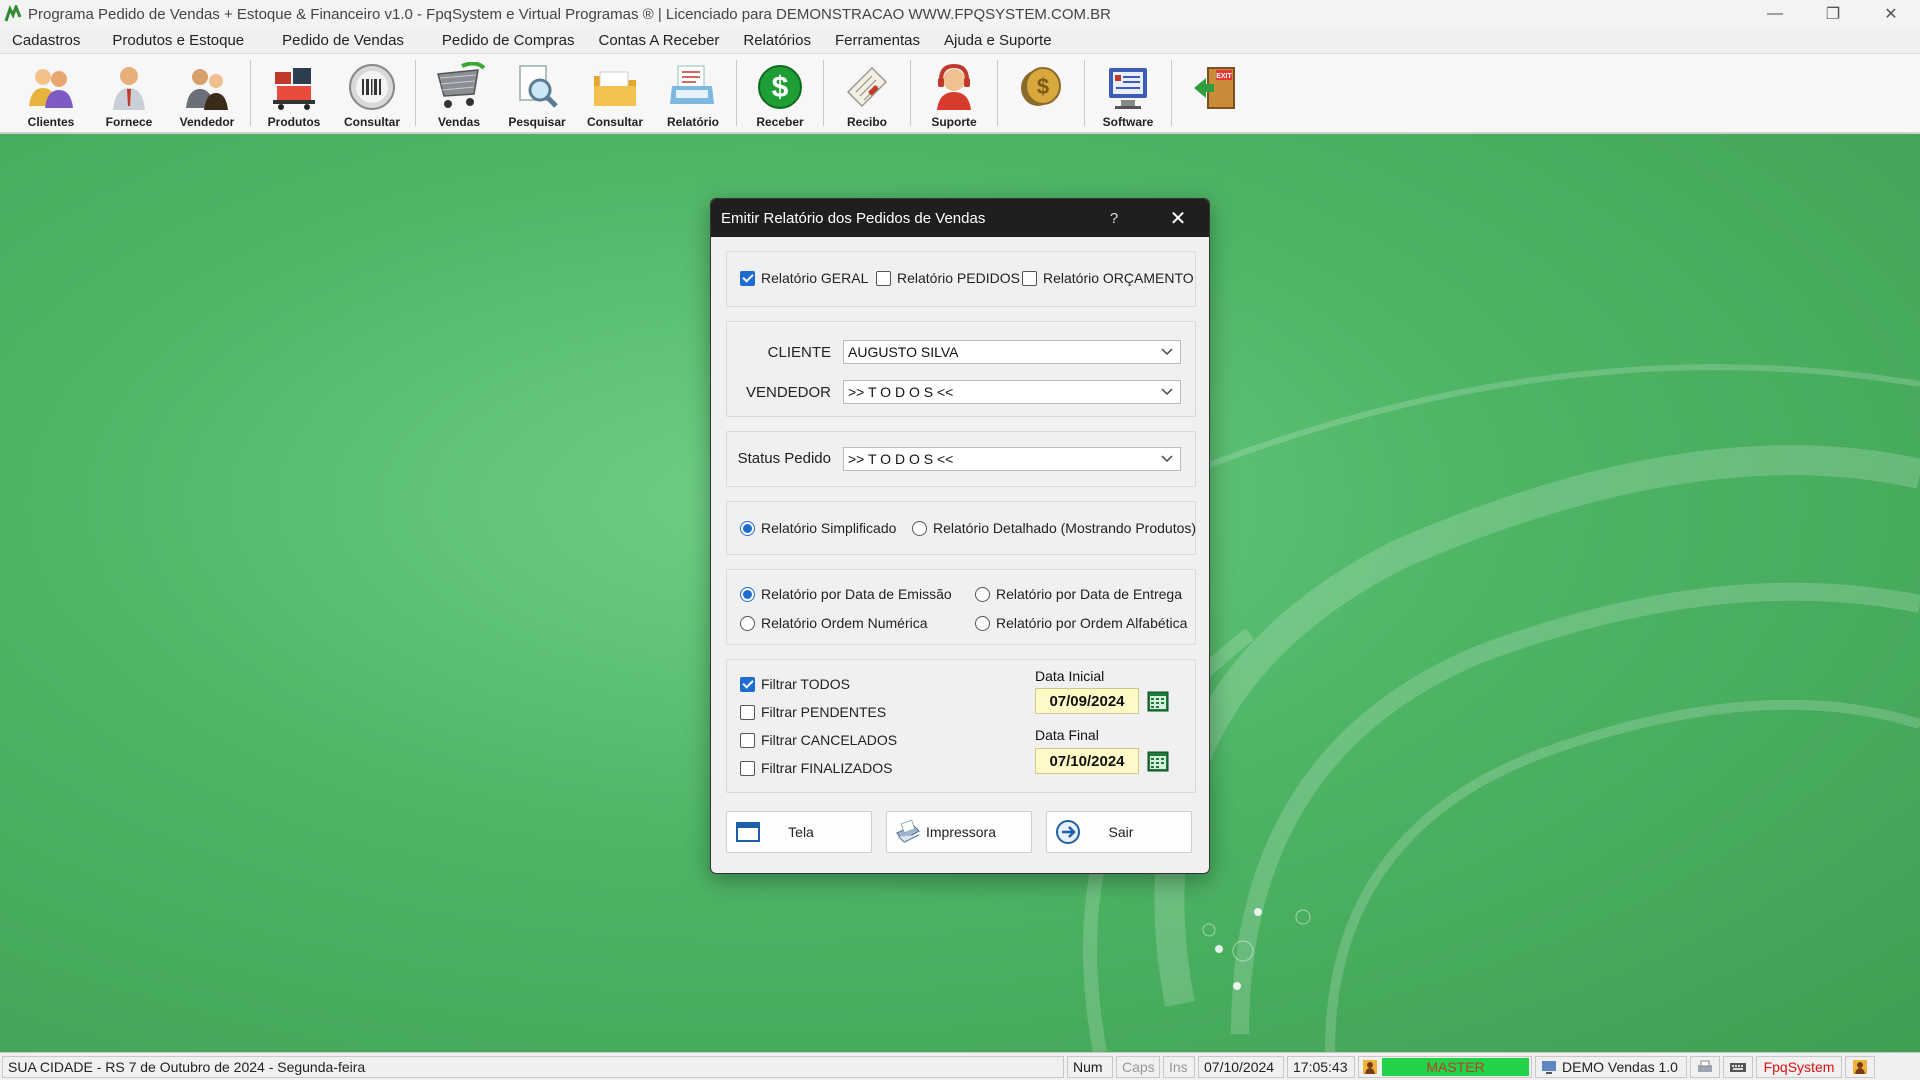  I want to click on status-printer, so click(1705, 1066).